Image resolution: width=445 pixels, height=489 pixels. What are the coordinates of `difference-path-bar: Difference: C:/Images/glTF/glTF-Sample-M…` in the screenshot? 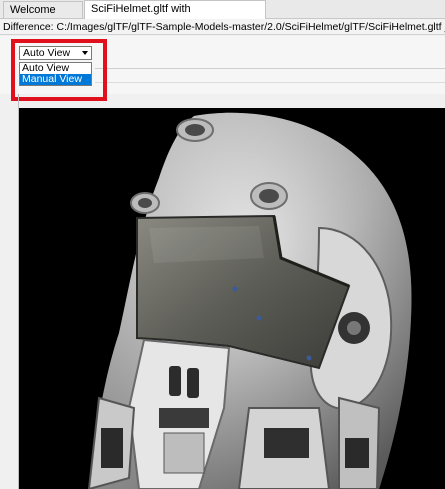 It's located at (222, 27).